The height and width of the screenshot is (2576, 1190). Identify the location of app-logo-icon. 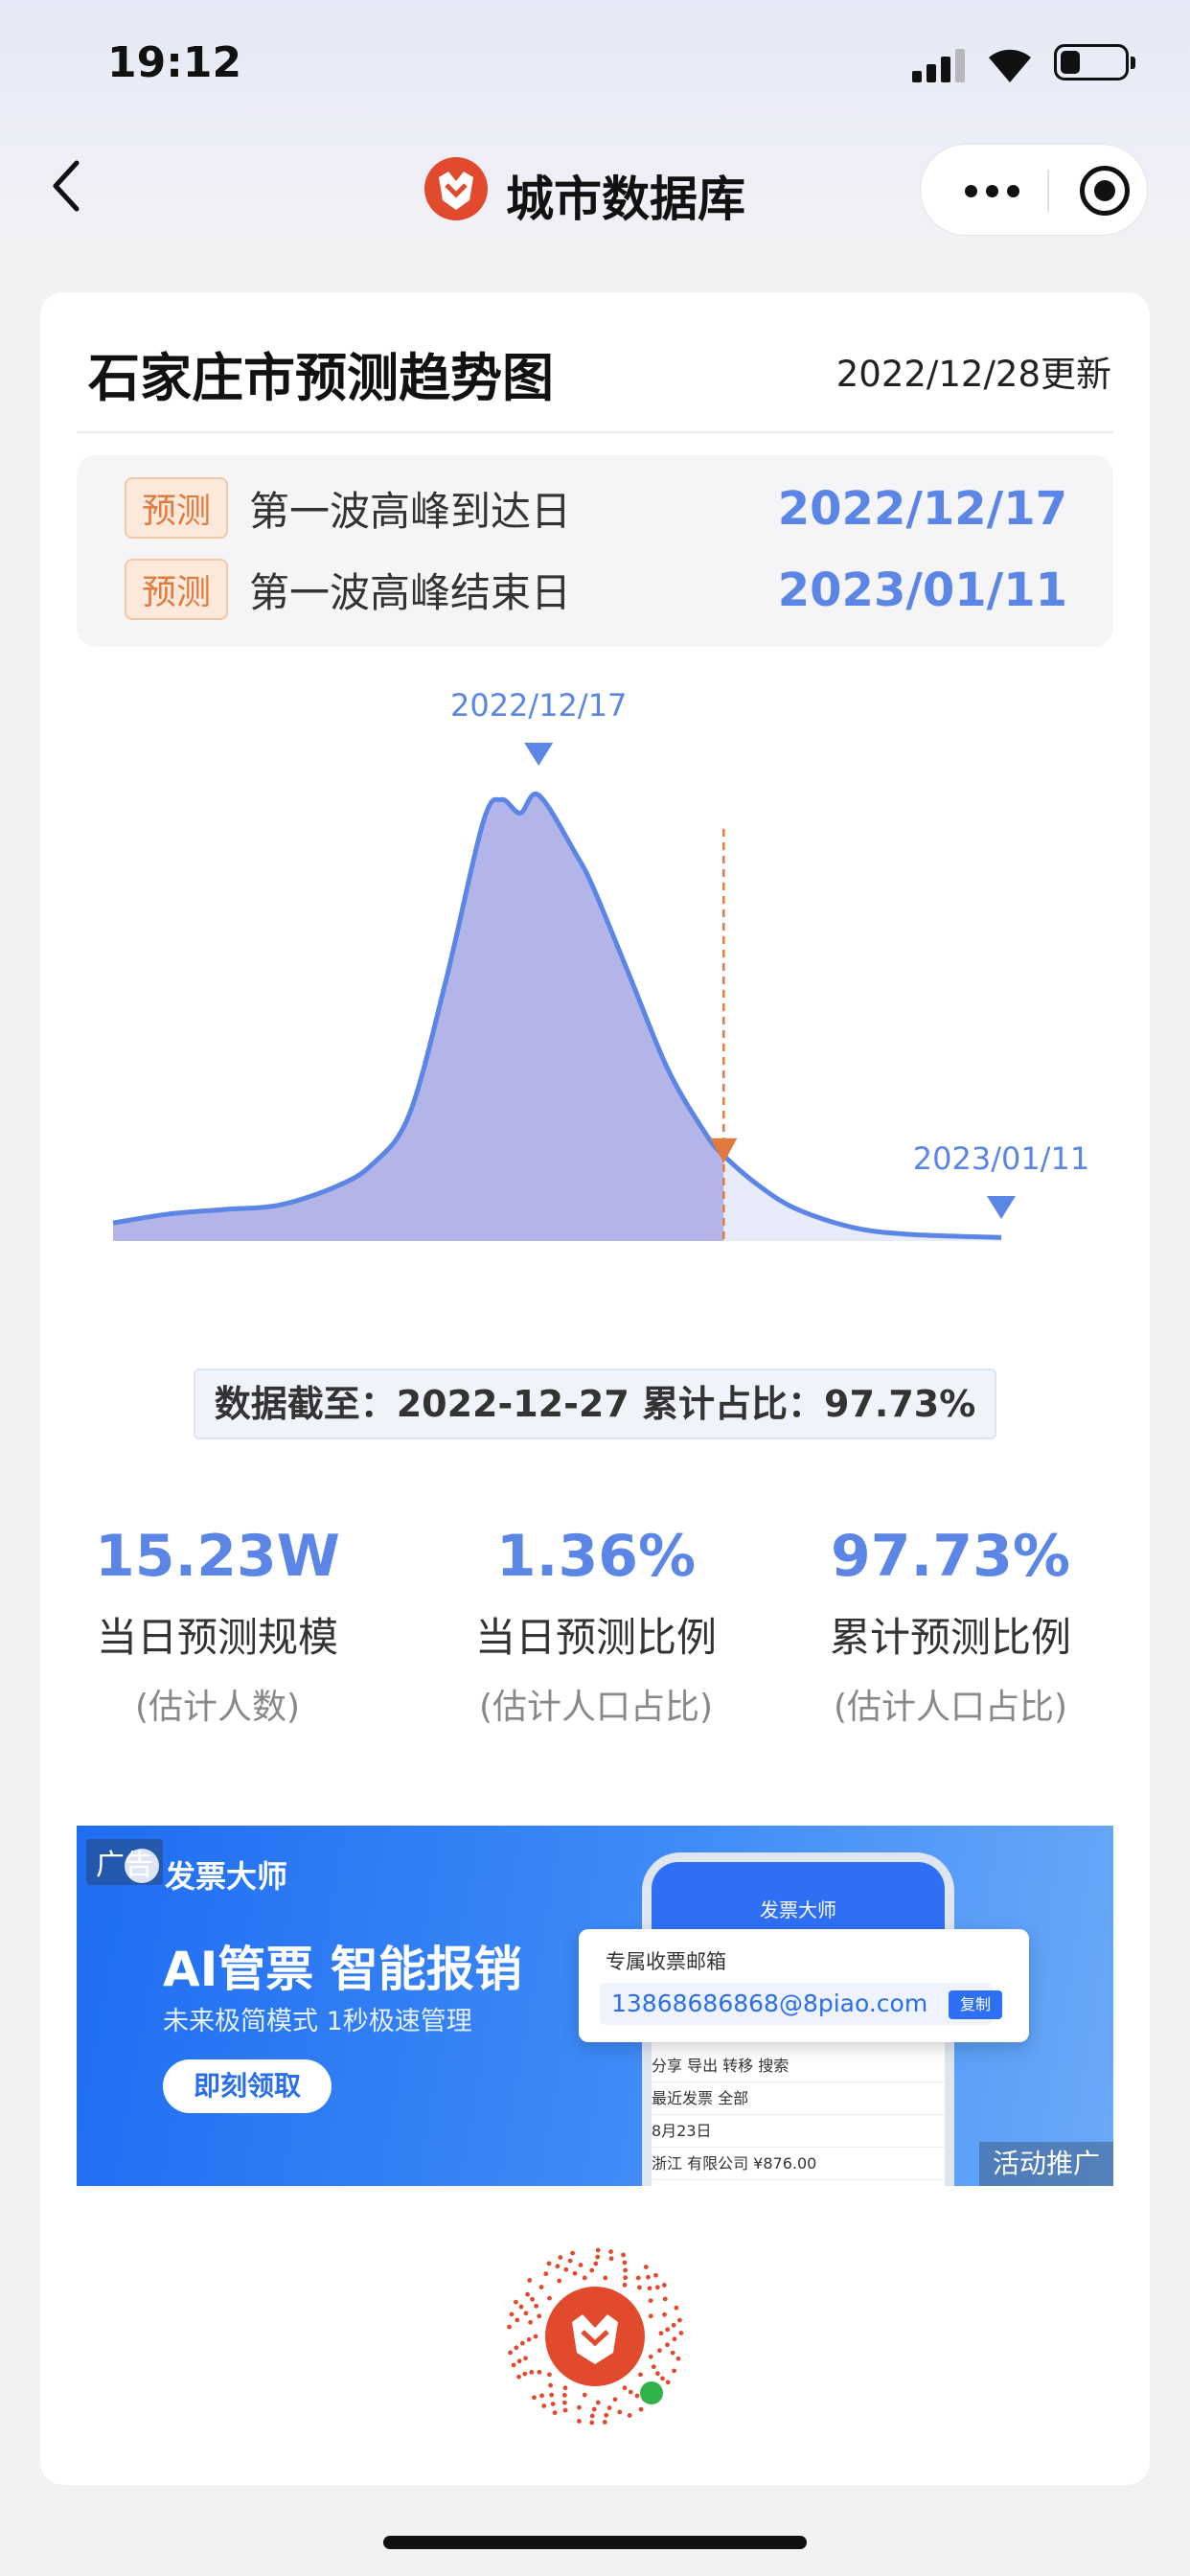
(456, 188).